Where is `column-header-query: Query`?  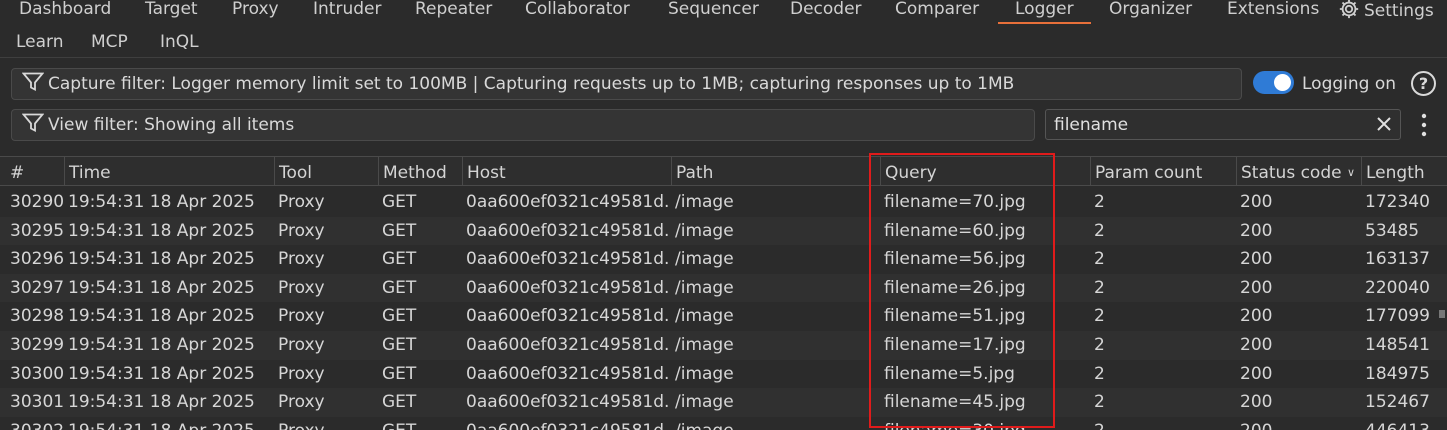
column-header-query: Query is located at coordinates (985, 171).